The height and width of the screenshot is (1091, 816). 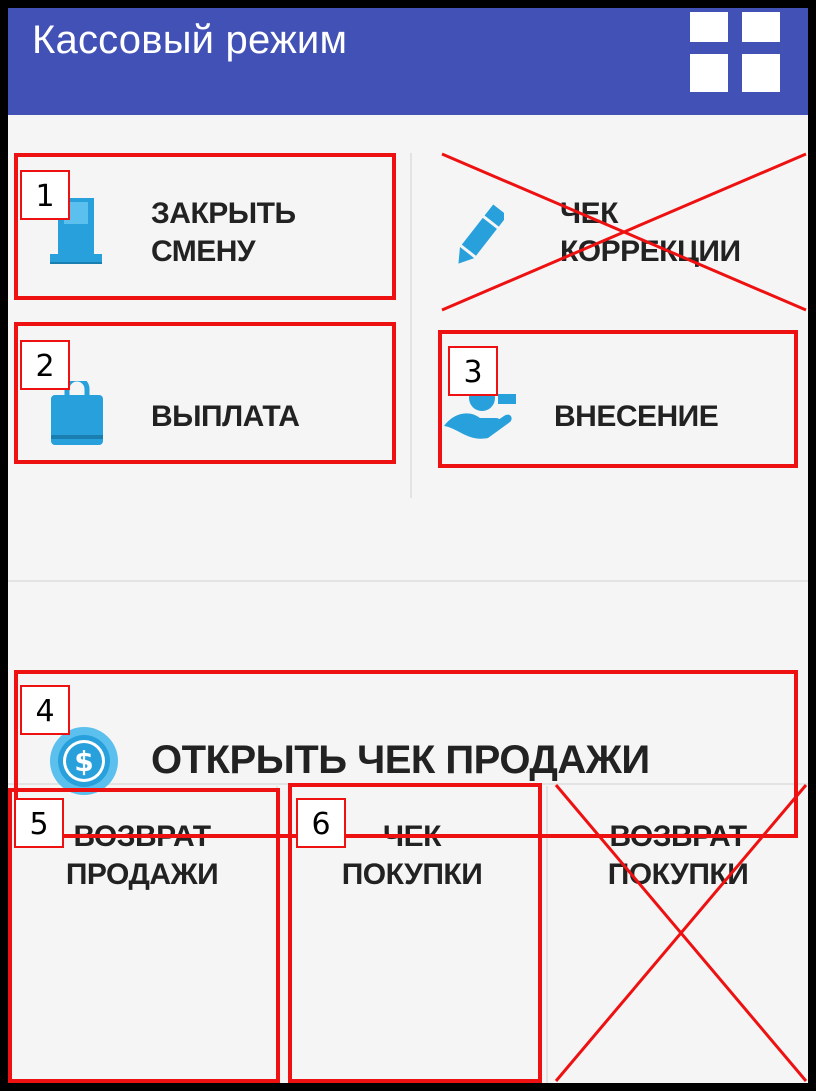 What do you see at coordinates (735, 52) in the screenshot?
I see `grid-icon` at bounding box center [735, 52].